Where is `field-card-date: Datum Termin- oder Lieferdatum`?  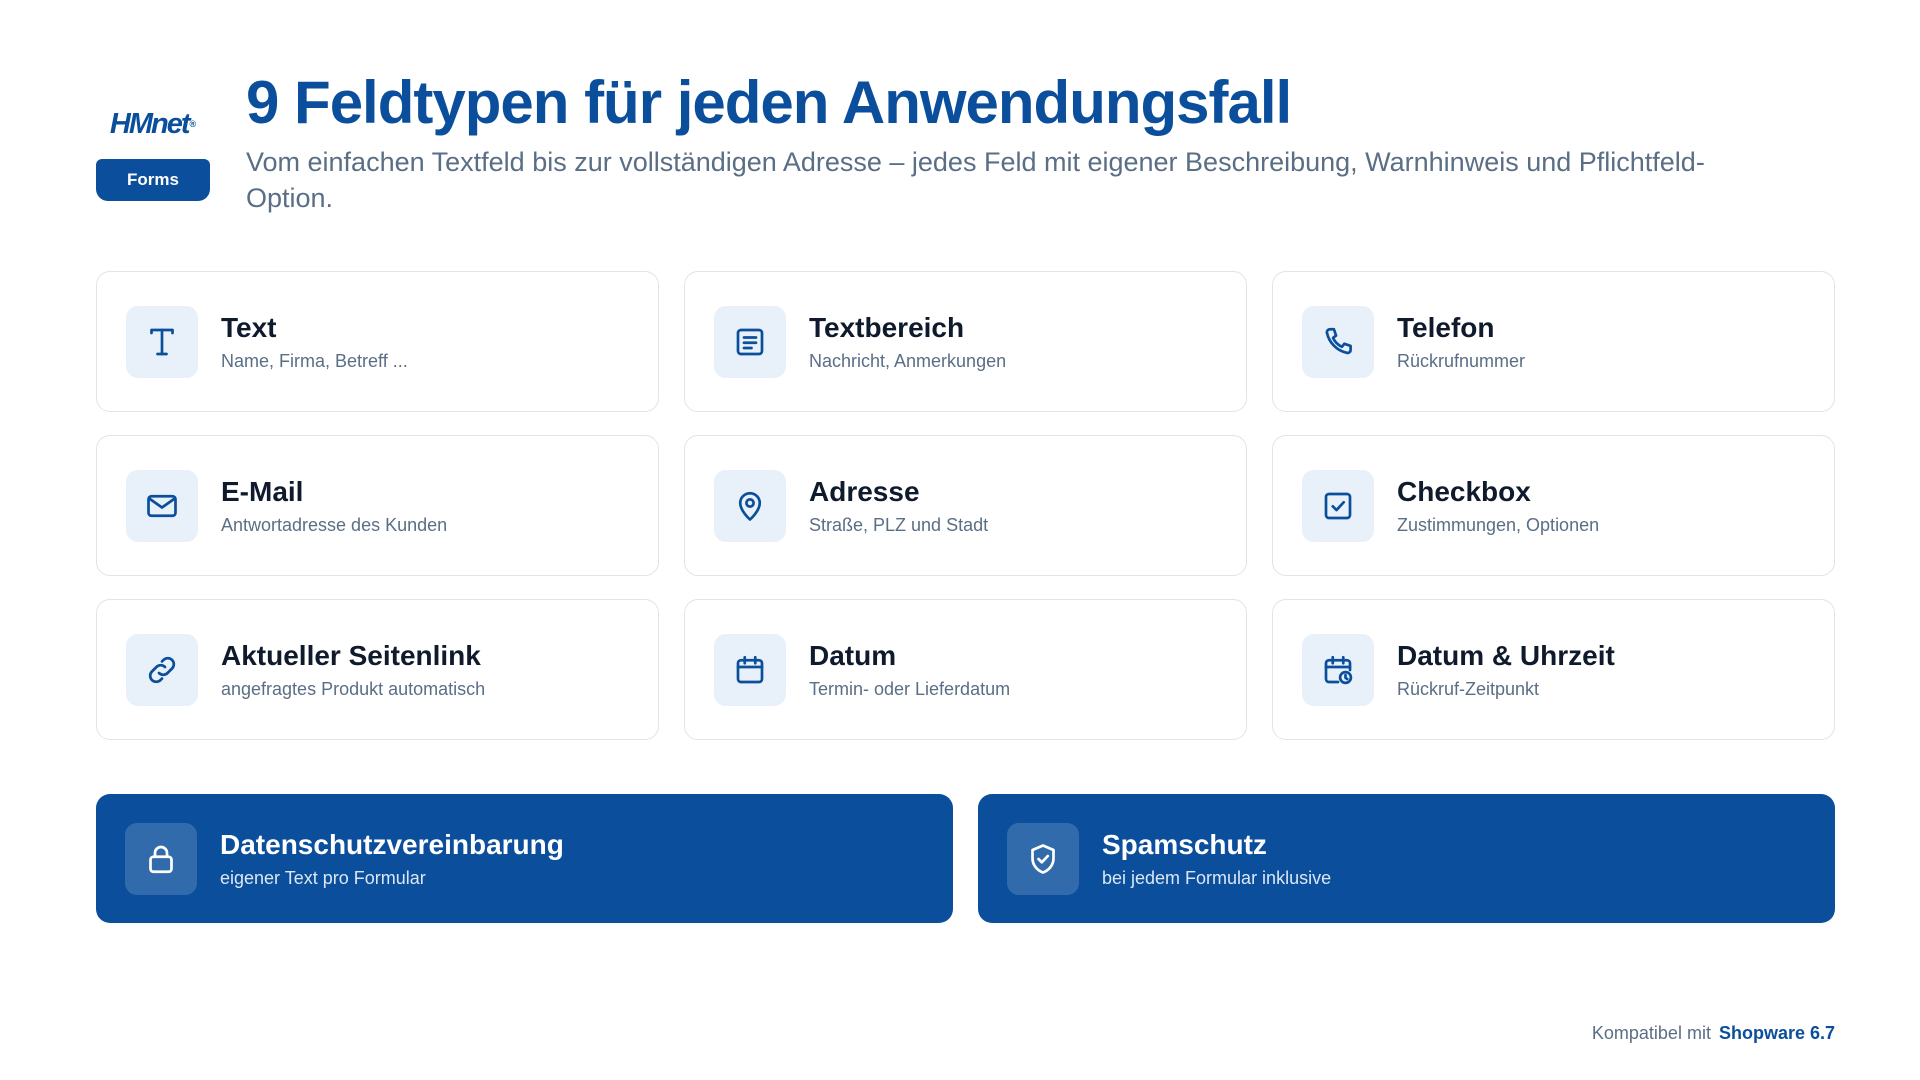 field-card-date: Datum Termin- oder Lieferdatum is located at coordinates (965, 669).